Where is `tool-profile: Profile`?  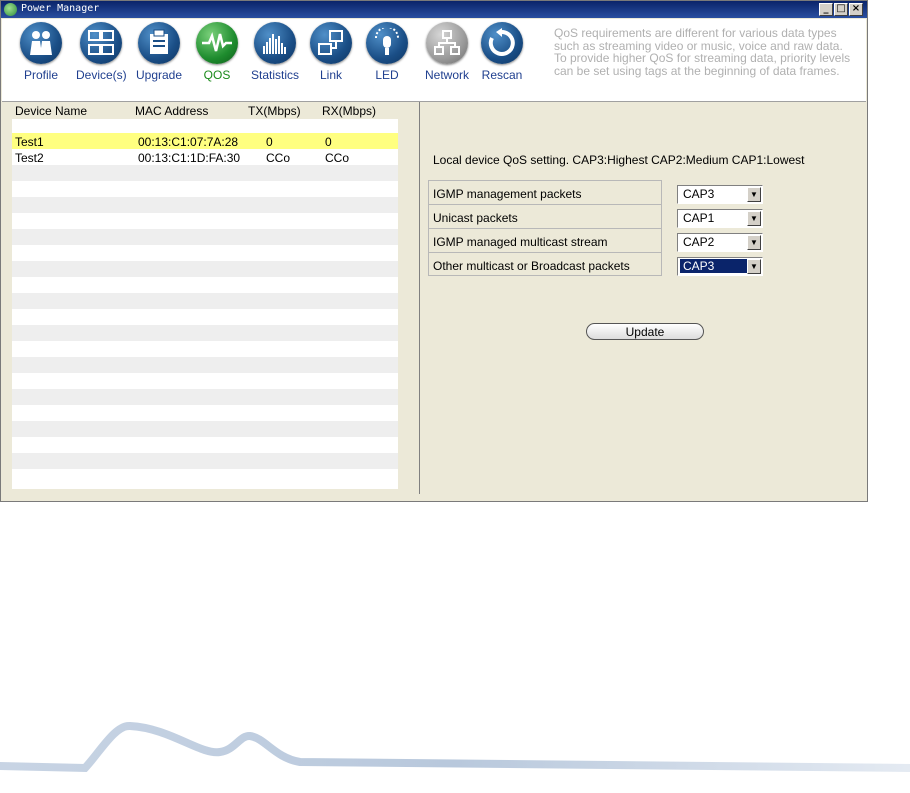 tool-profile: Profile is located at coordinates (41, 52).